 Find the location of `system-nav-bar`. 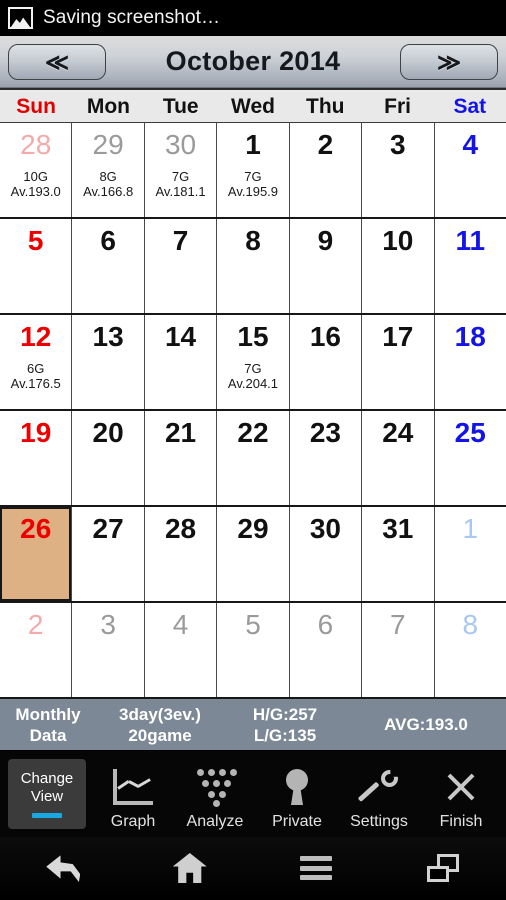

system-nav-bar is located at coordinates (253, 868).